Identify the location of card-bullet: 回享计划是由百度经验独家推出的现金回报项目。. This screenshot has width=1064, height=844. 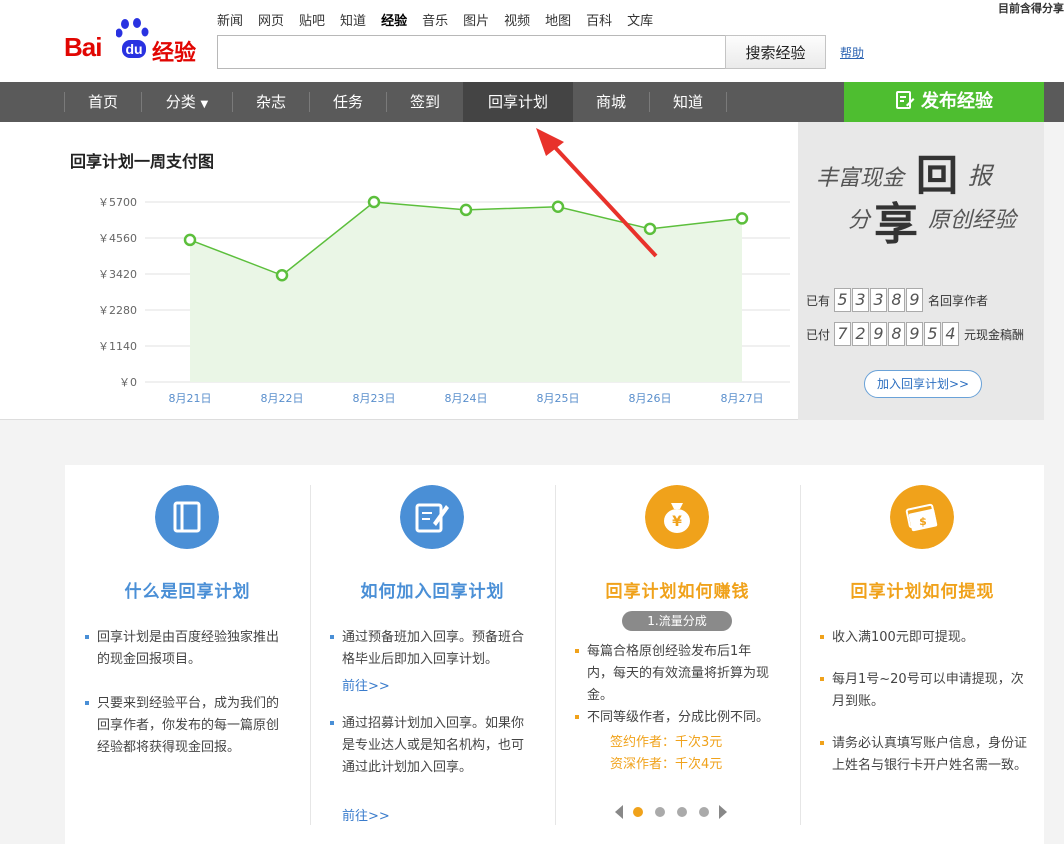
(185, 649).